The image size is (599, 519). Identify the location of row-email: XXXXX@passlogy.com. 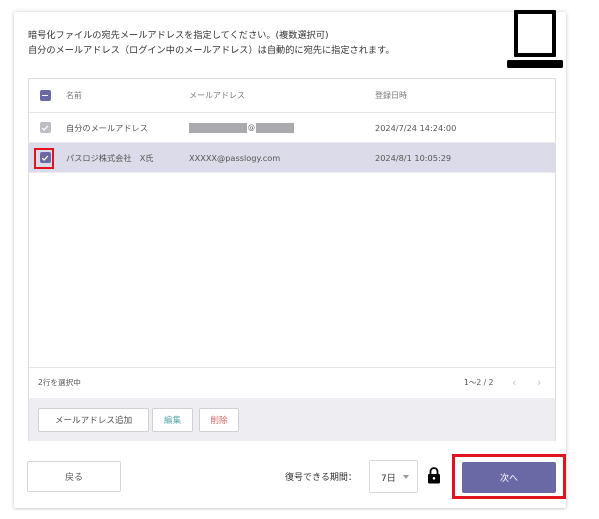
(235, 157).